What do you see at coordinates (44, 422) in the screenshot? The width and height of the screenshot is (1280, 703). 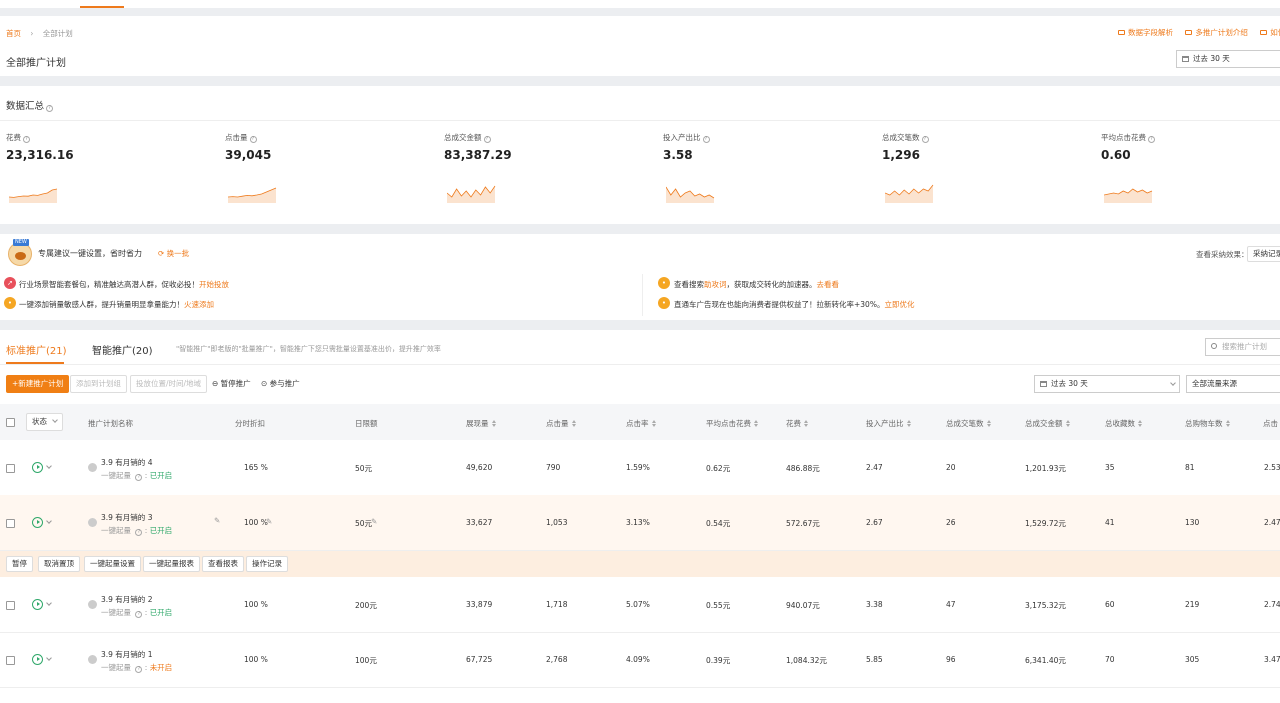 I see `status-filter: 状态` at bounding box center [44, 422].